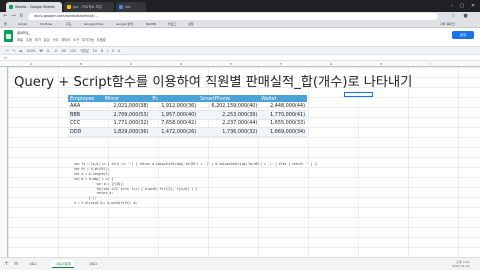 The width and height of the screenshot is (480, 270). What do you see at coordinates (447, 24) in the screenshot?
I see `bookmark-item: 기타 북마크` at bounding box center [447, 24].